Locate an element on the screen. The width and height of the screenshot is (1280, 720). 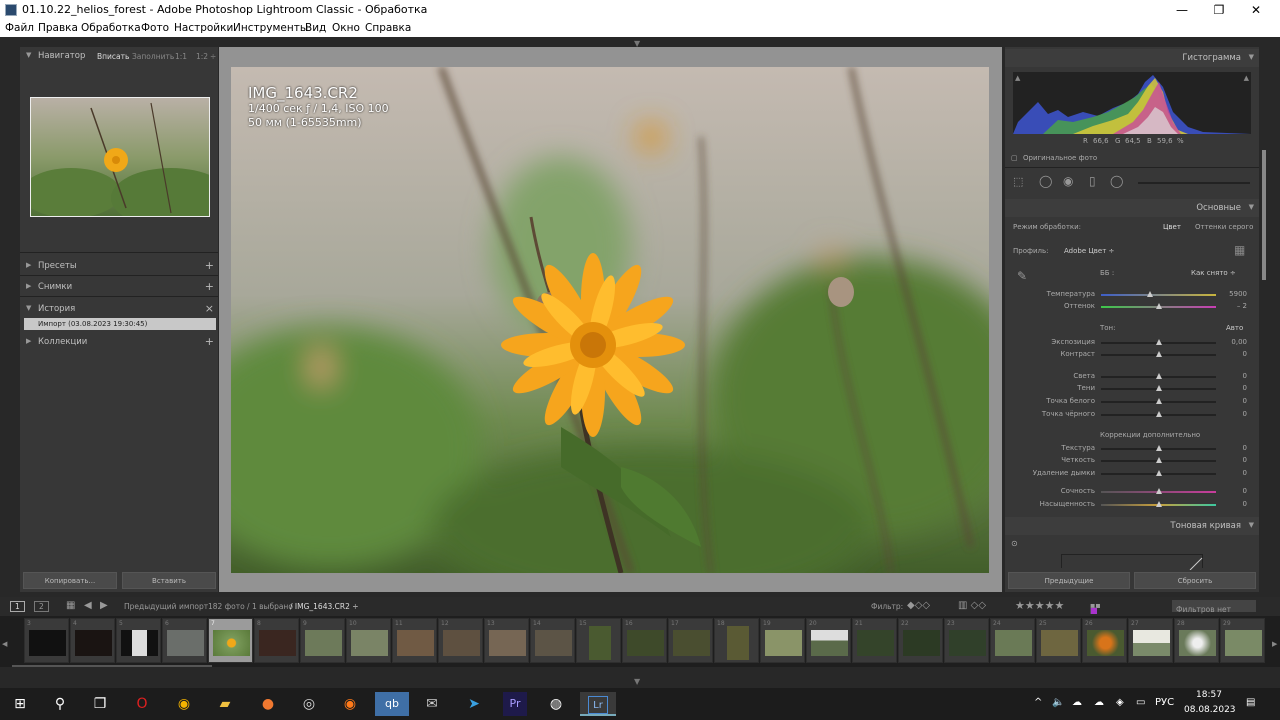
language-indicator: РУС is located at coordinates (1164, 702).